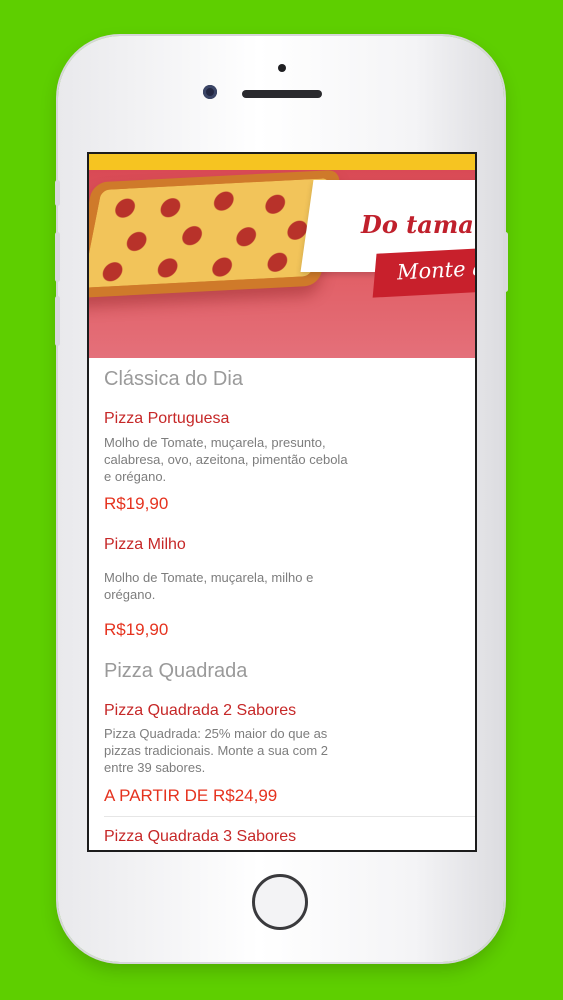 This screenshot has height=1000, width=563. I want to click on section-title-classica: Clássica do Dia, so click(173, 379).